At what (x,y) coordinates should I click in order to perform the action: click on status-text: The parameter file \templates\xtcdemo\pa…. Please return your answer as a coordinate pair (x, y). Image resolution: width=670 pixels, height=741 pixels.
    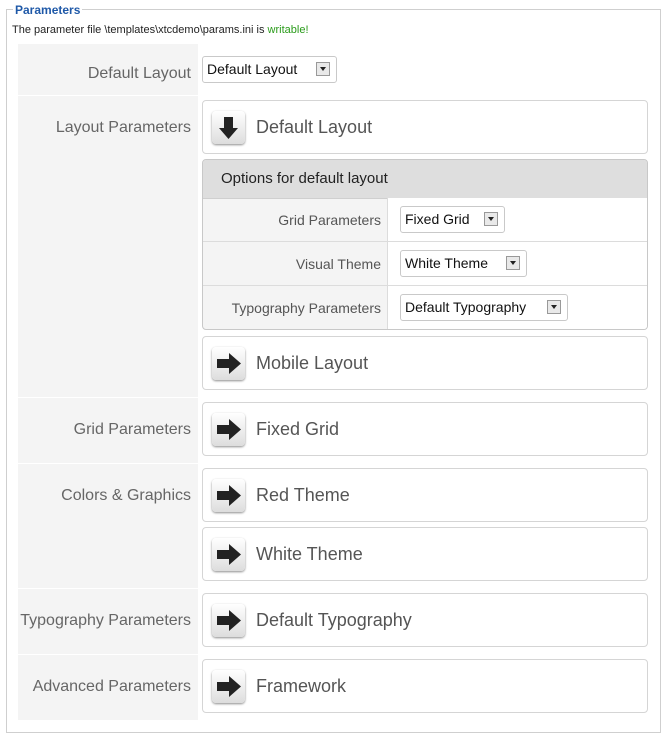
    Looking at the image, I should click on (140, 30).